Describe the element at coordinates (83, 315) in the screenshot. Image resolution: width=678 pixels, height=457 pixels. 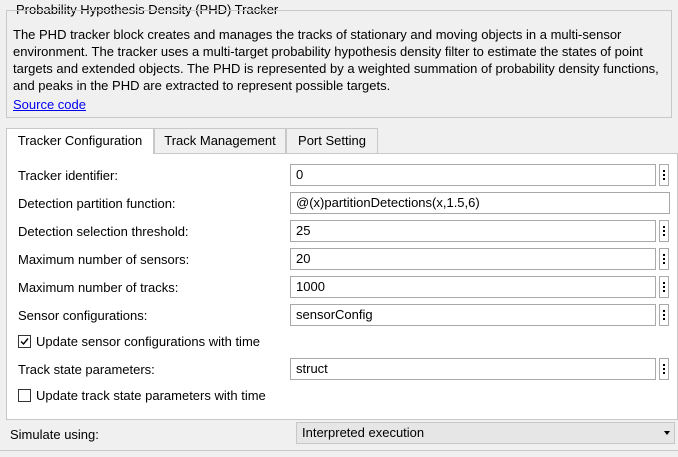
I see `sensor-configurations-label: Sensor configurations:` at that location.